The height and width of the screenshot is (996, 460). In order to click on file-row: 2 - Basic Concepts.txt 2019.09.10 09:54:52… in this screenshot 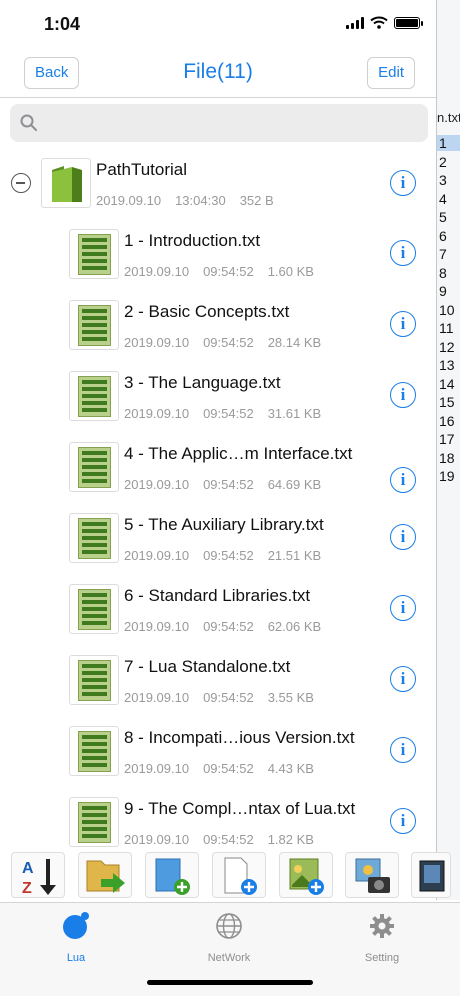, I will do `click(218, 329)`.